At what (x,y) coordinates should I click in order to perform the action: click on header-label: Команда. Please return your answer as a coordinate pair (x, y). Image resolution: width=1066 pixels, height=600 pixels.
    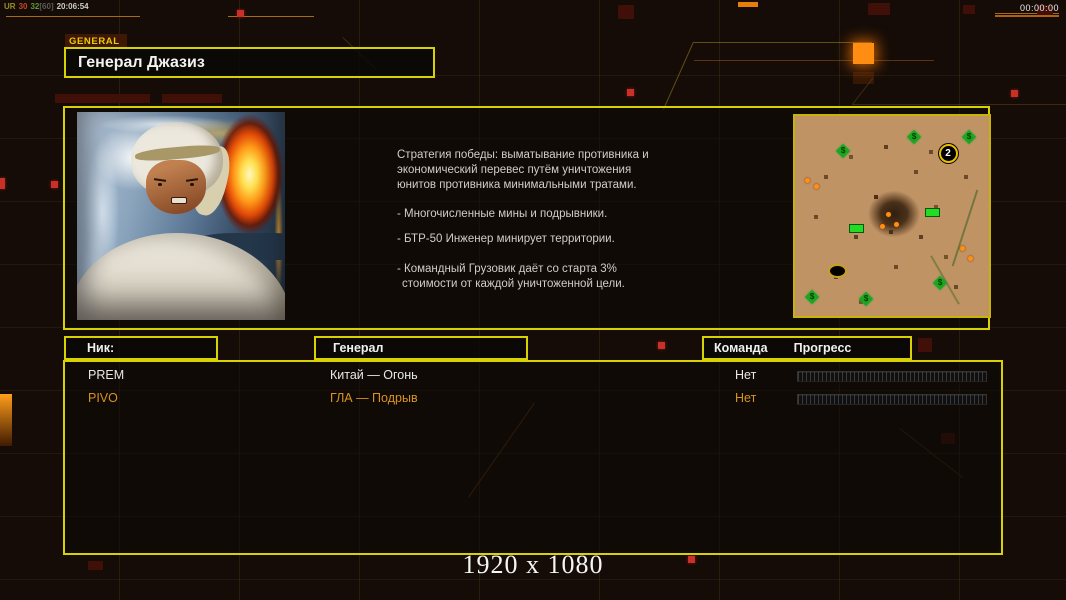
    Looking at the image, I should click on (741, 348).